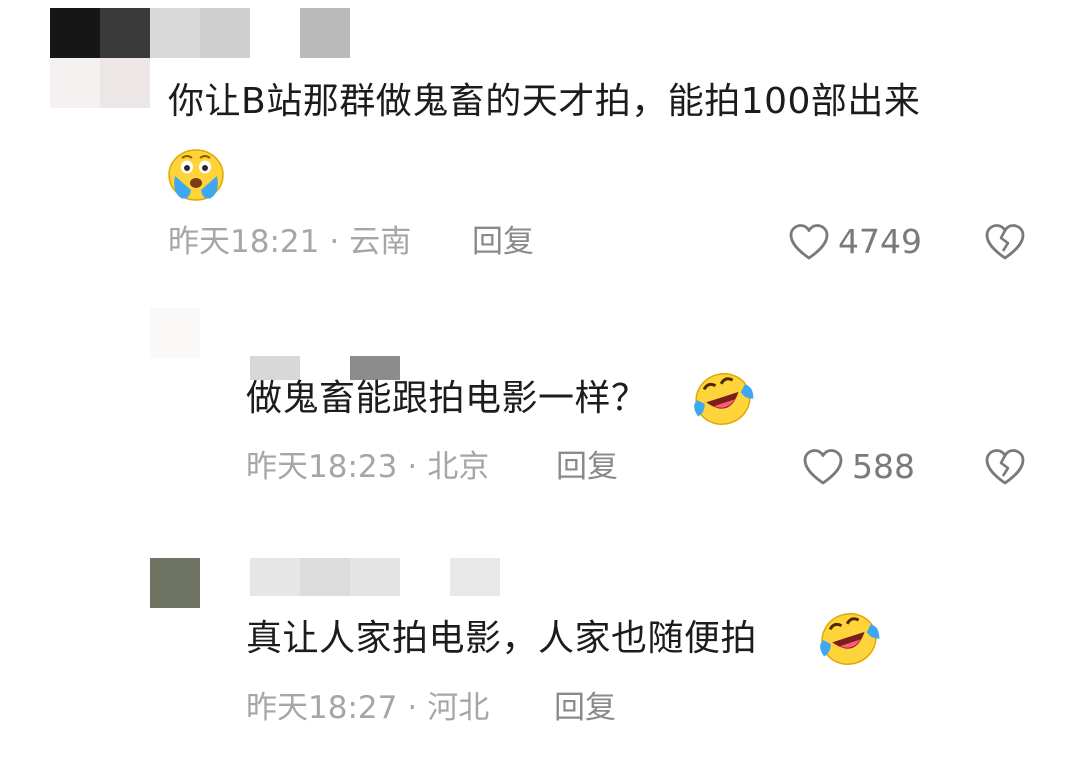  What do you see at coordinates (883, 466) in the screenshot?
I see `like-count: 588` at bounding box center [883, 466].